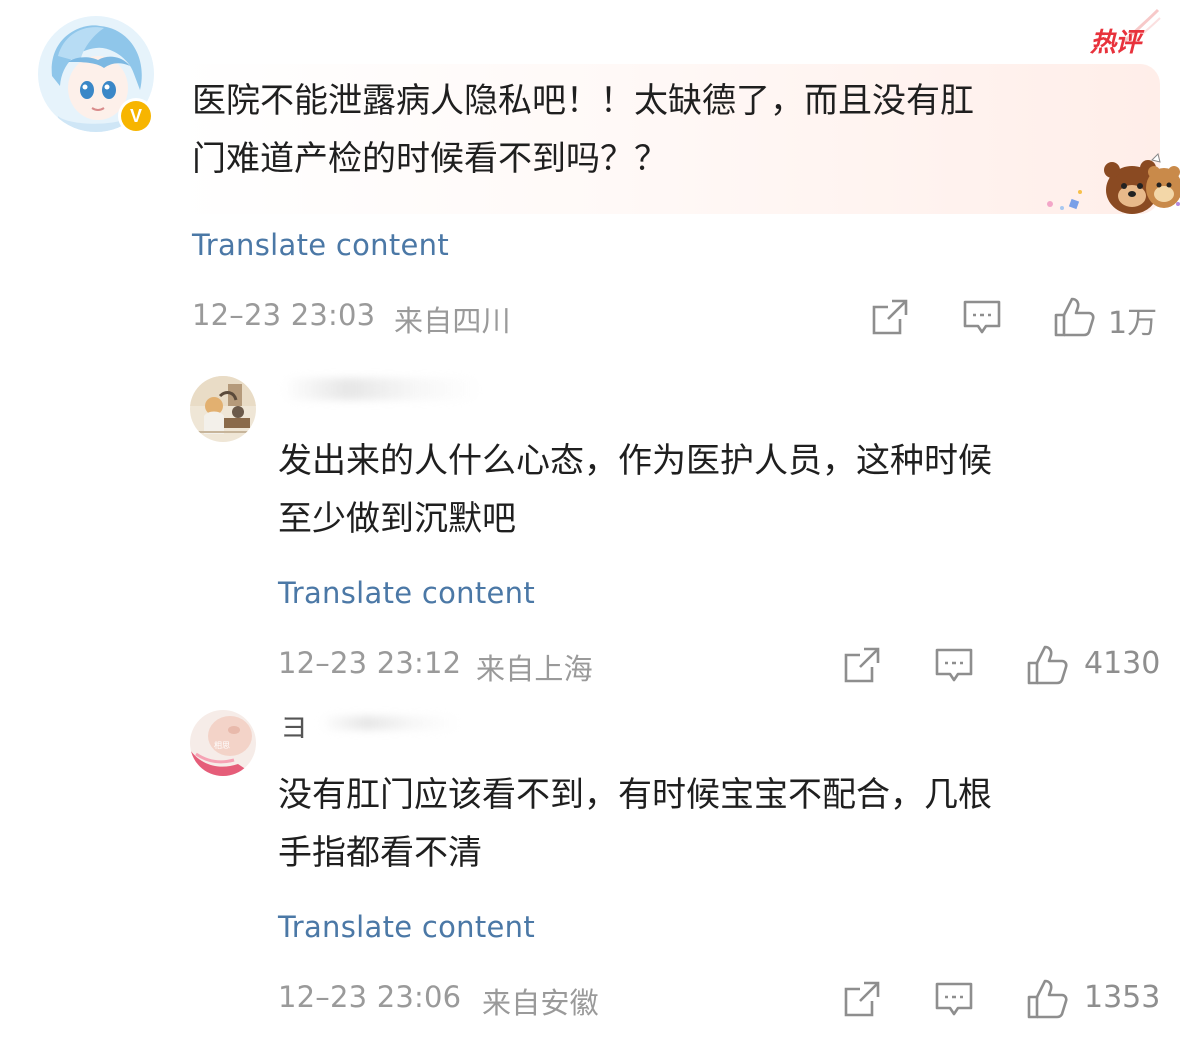  I want to click on username-fragment: ヨ, so click(294, 727).